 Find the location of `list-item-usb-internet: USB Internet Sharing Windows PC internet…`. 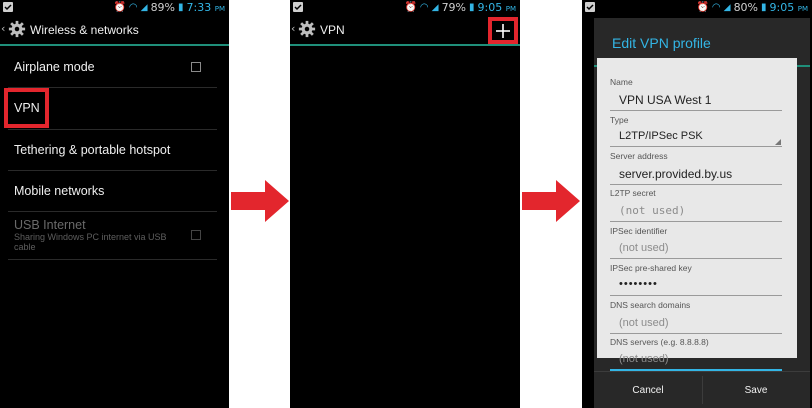

list-item-usb-internet: USB Internet Sharing Windows PC internet… is located at coordinates (99, 235).